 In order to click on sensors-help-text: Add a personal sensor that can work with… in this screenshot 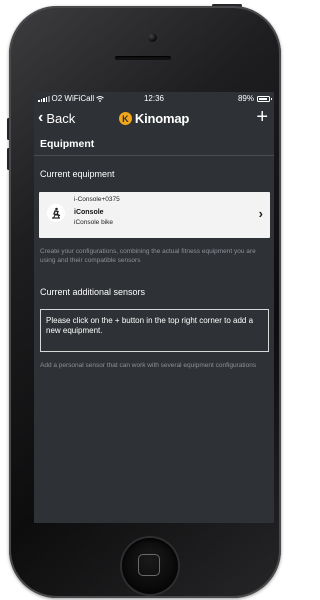, I will do `click(148, 365)`.